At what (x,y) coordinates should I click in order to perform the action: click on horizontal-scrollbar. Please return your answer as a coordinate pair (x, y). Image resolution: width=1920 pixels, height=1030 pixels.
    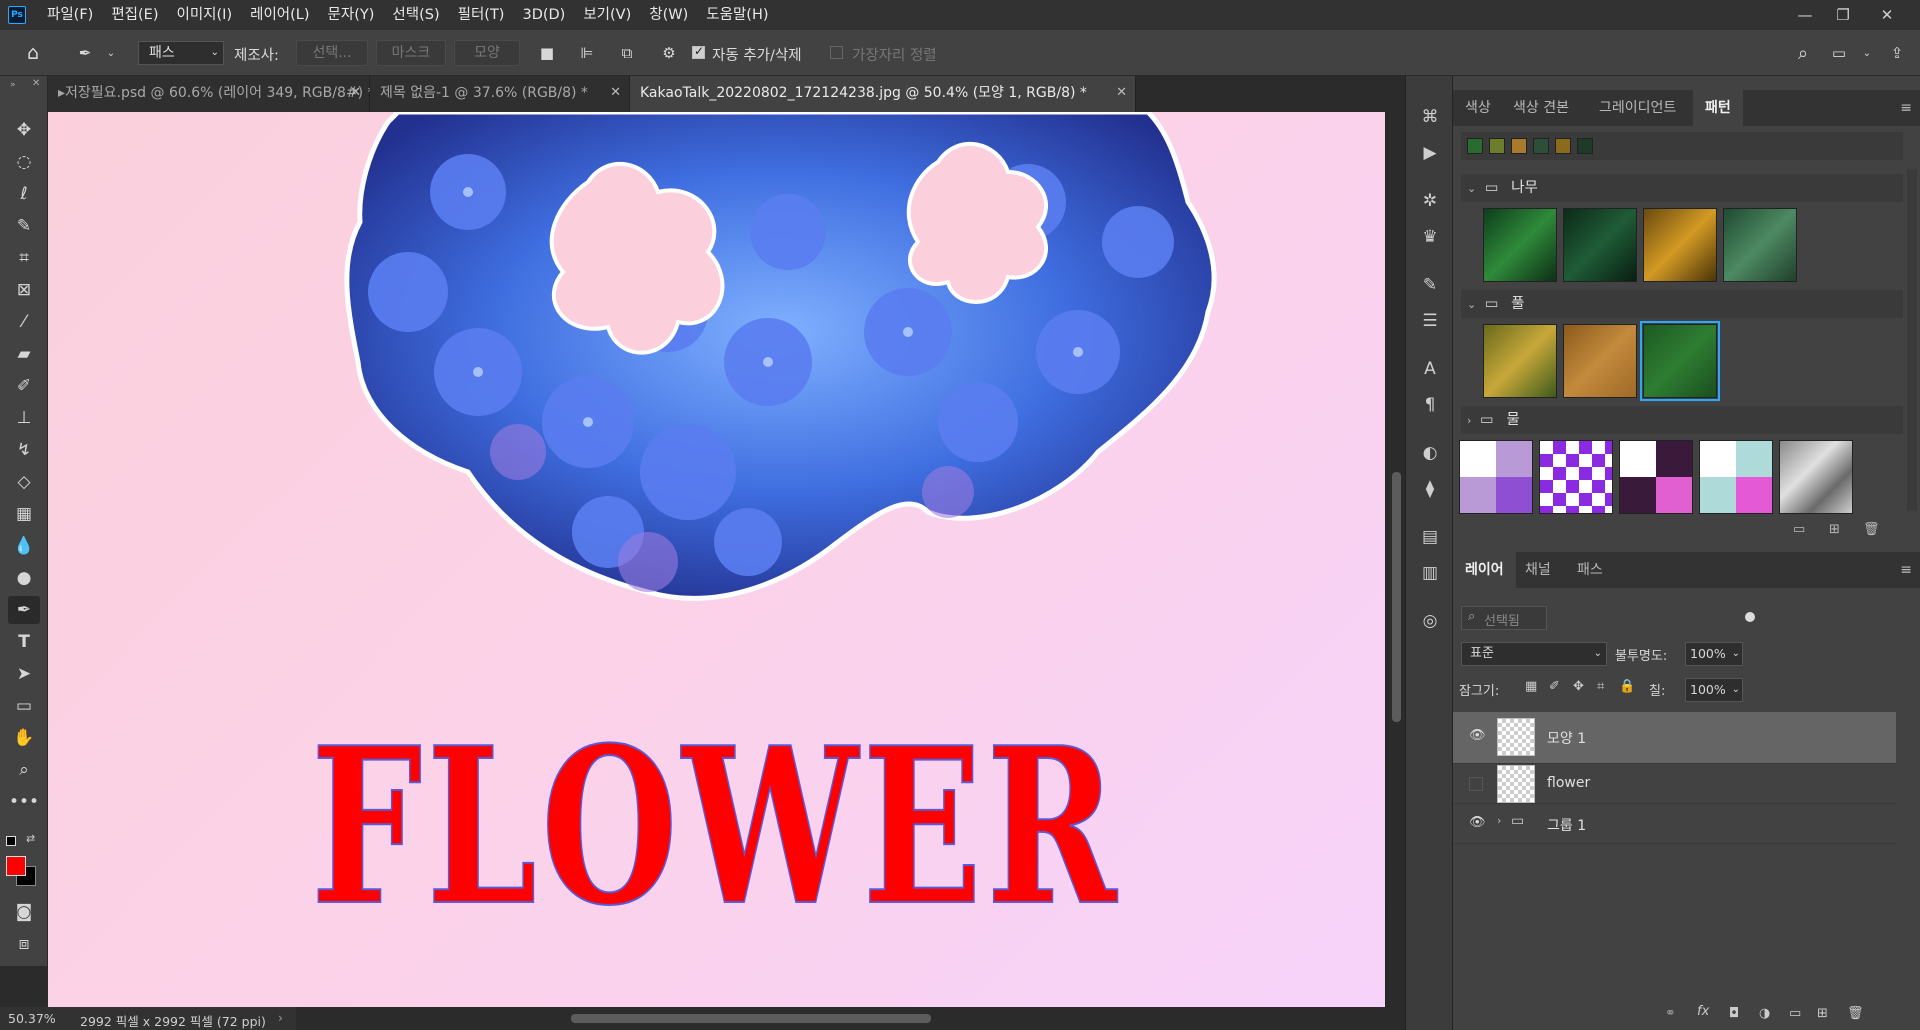
    Looking at the image, I should click on (842, 1018).